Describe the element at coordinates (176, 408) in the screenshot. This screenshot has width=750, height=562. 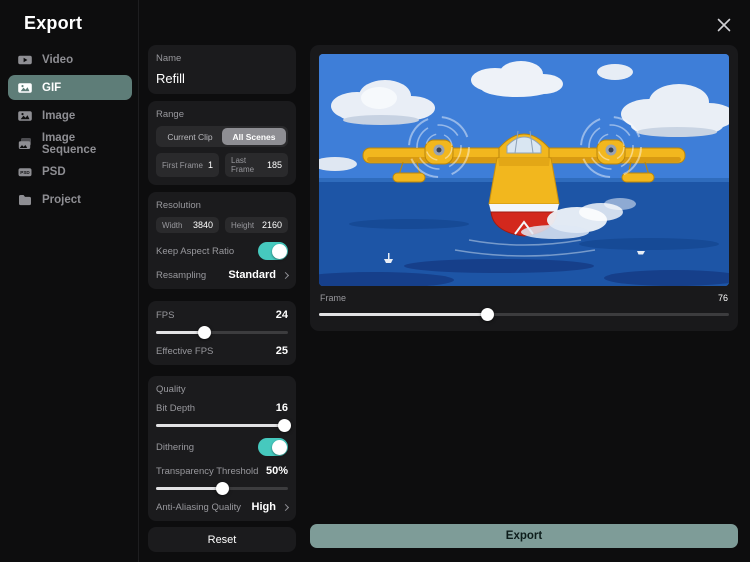
I see `bit-depth-label: Bit Depth` at that location.